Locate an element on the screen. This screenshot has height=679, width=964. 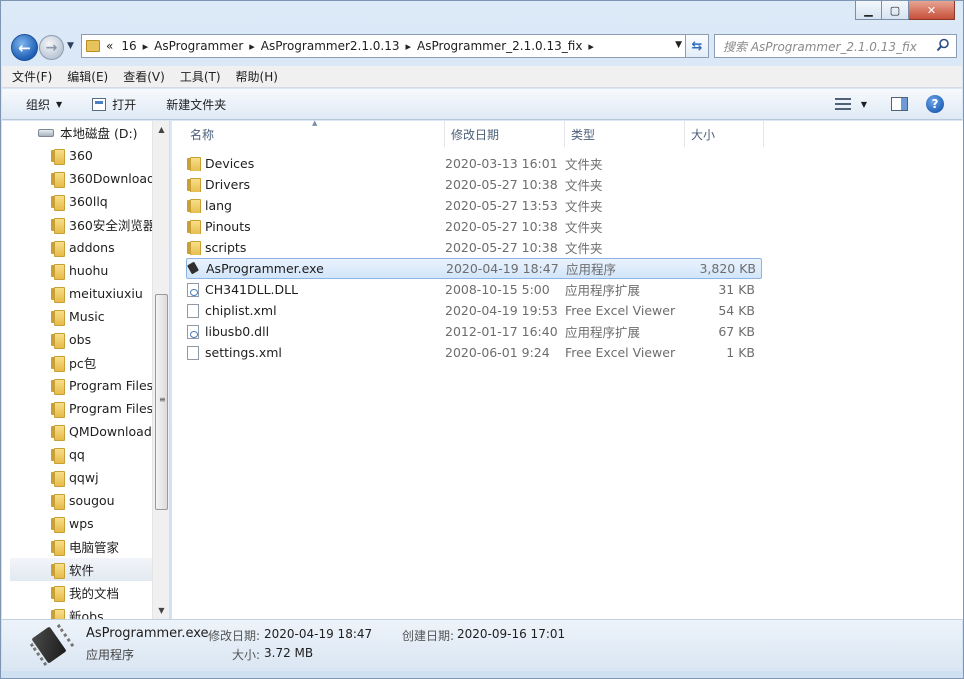
organize-button: 组织 ▼ is located at coordinates (44, 104).